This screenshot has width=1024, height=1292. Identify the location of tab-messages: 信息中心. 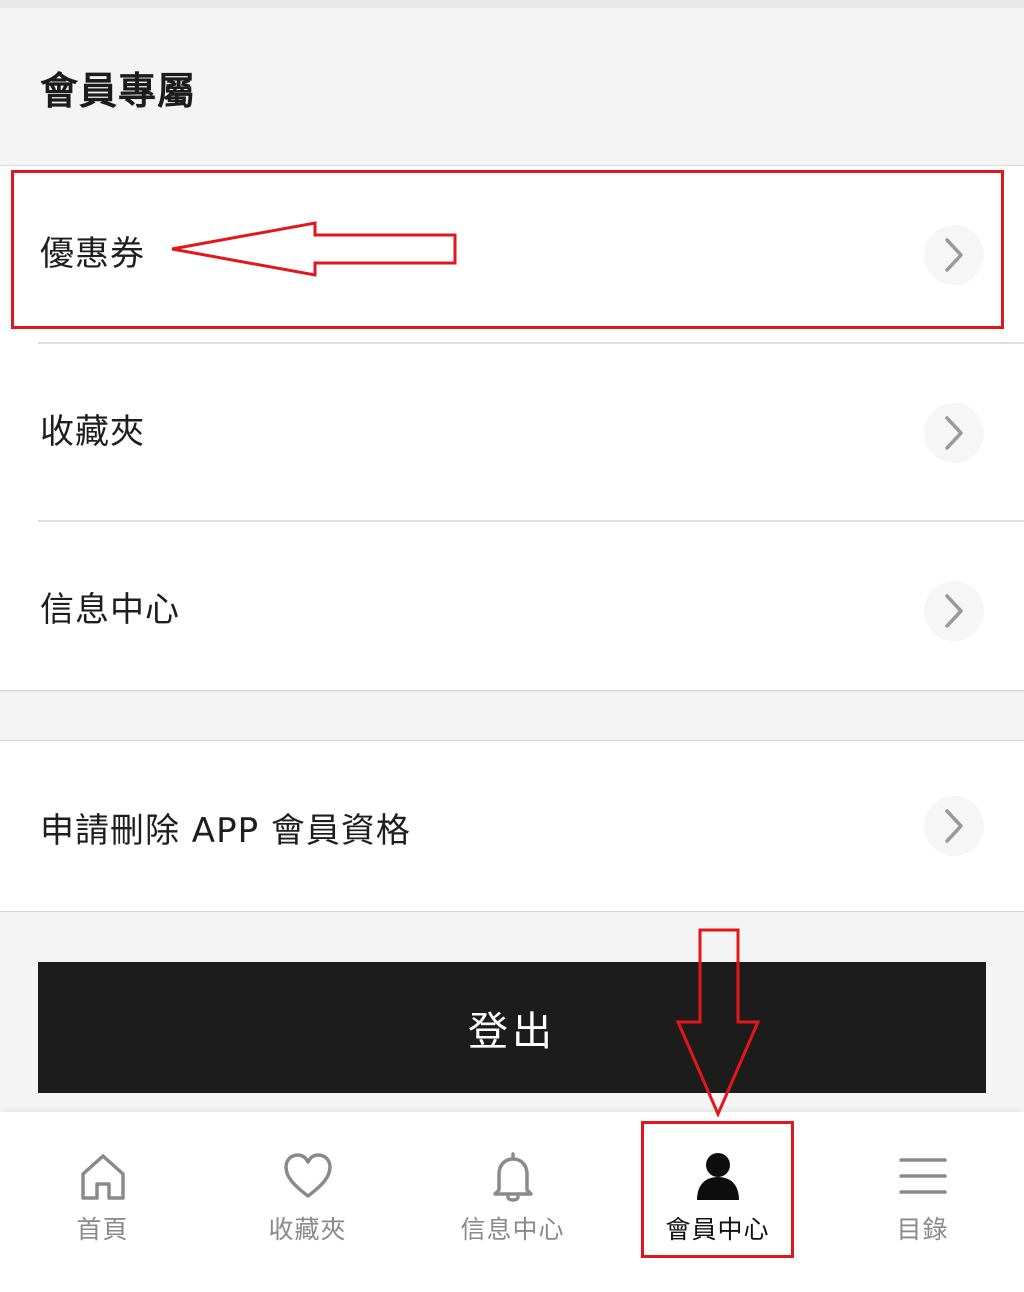
(512, 1202).